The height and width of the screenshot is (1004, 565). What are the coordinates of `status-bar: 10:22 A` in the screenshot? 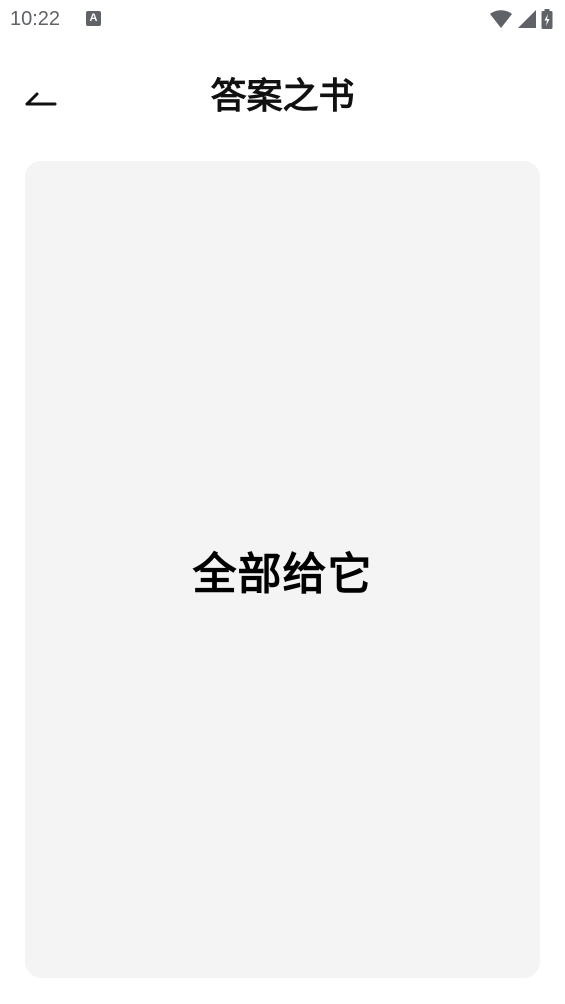 It's located at (282, 19).